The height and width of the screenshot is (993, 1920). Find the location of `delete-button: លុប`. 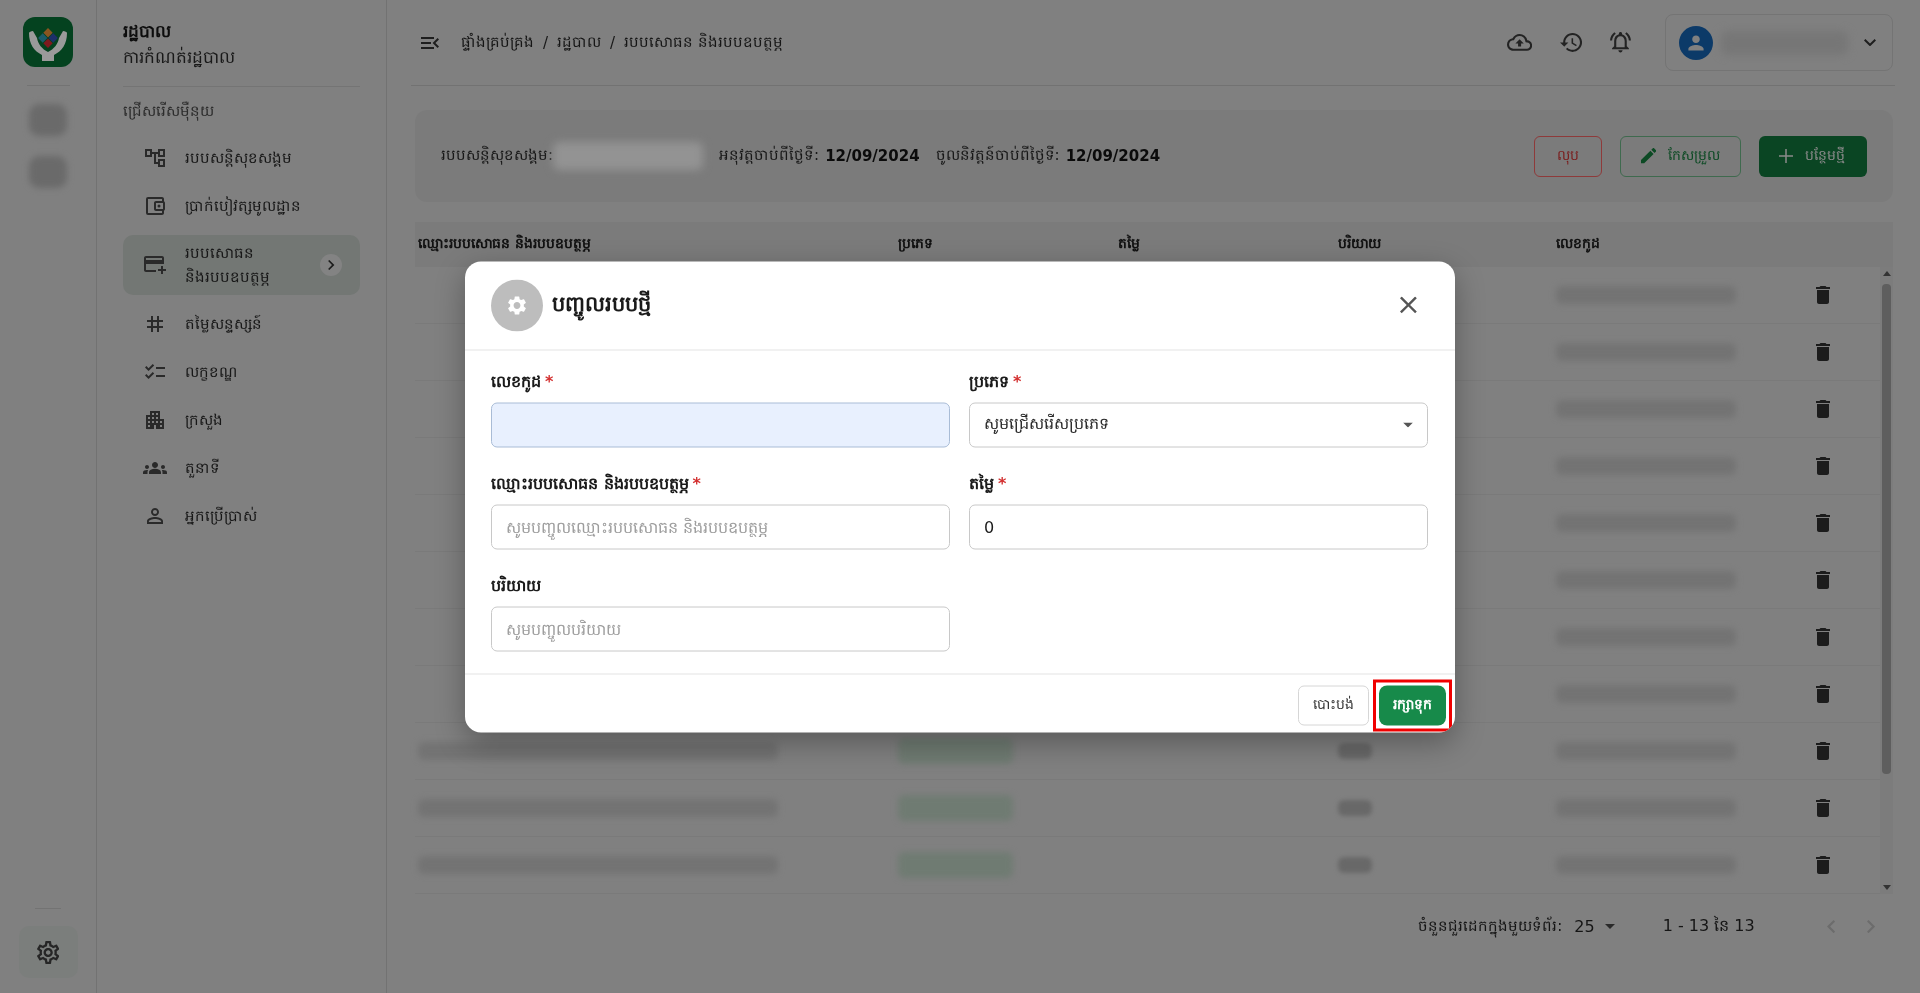

delete-button: លុប is located at coordinates (1567, 156).